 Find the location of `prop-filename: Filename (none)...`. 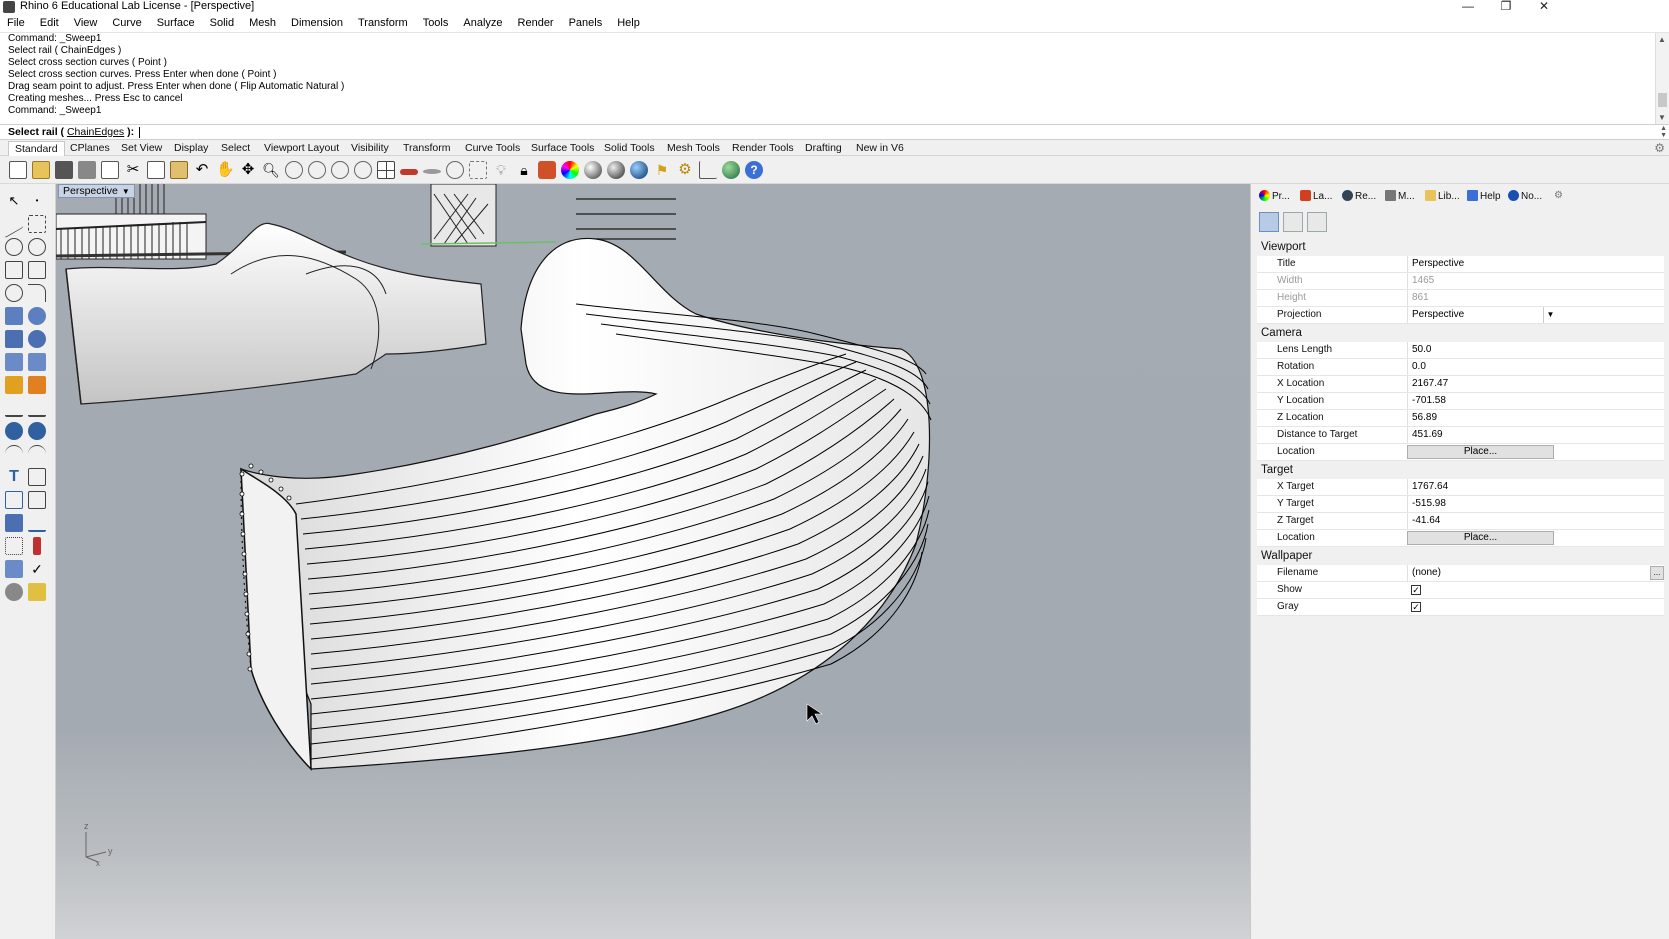

prop-filename: Filename (none)... is located at coordinates (1460, 573).